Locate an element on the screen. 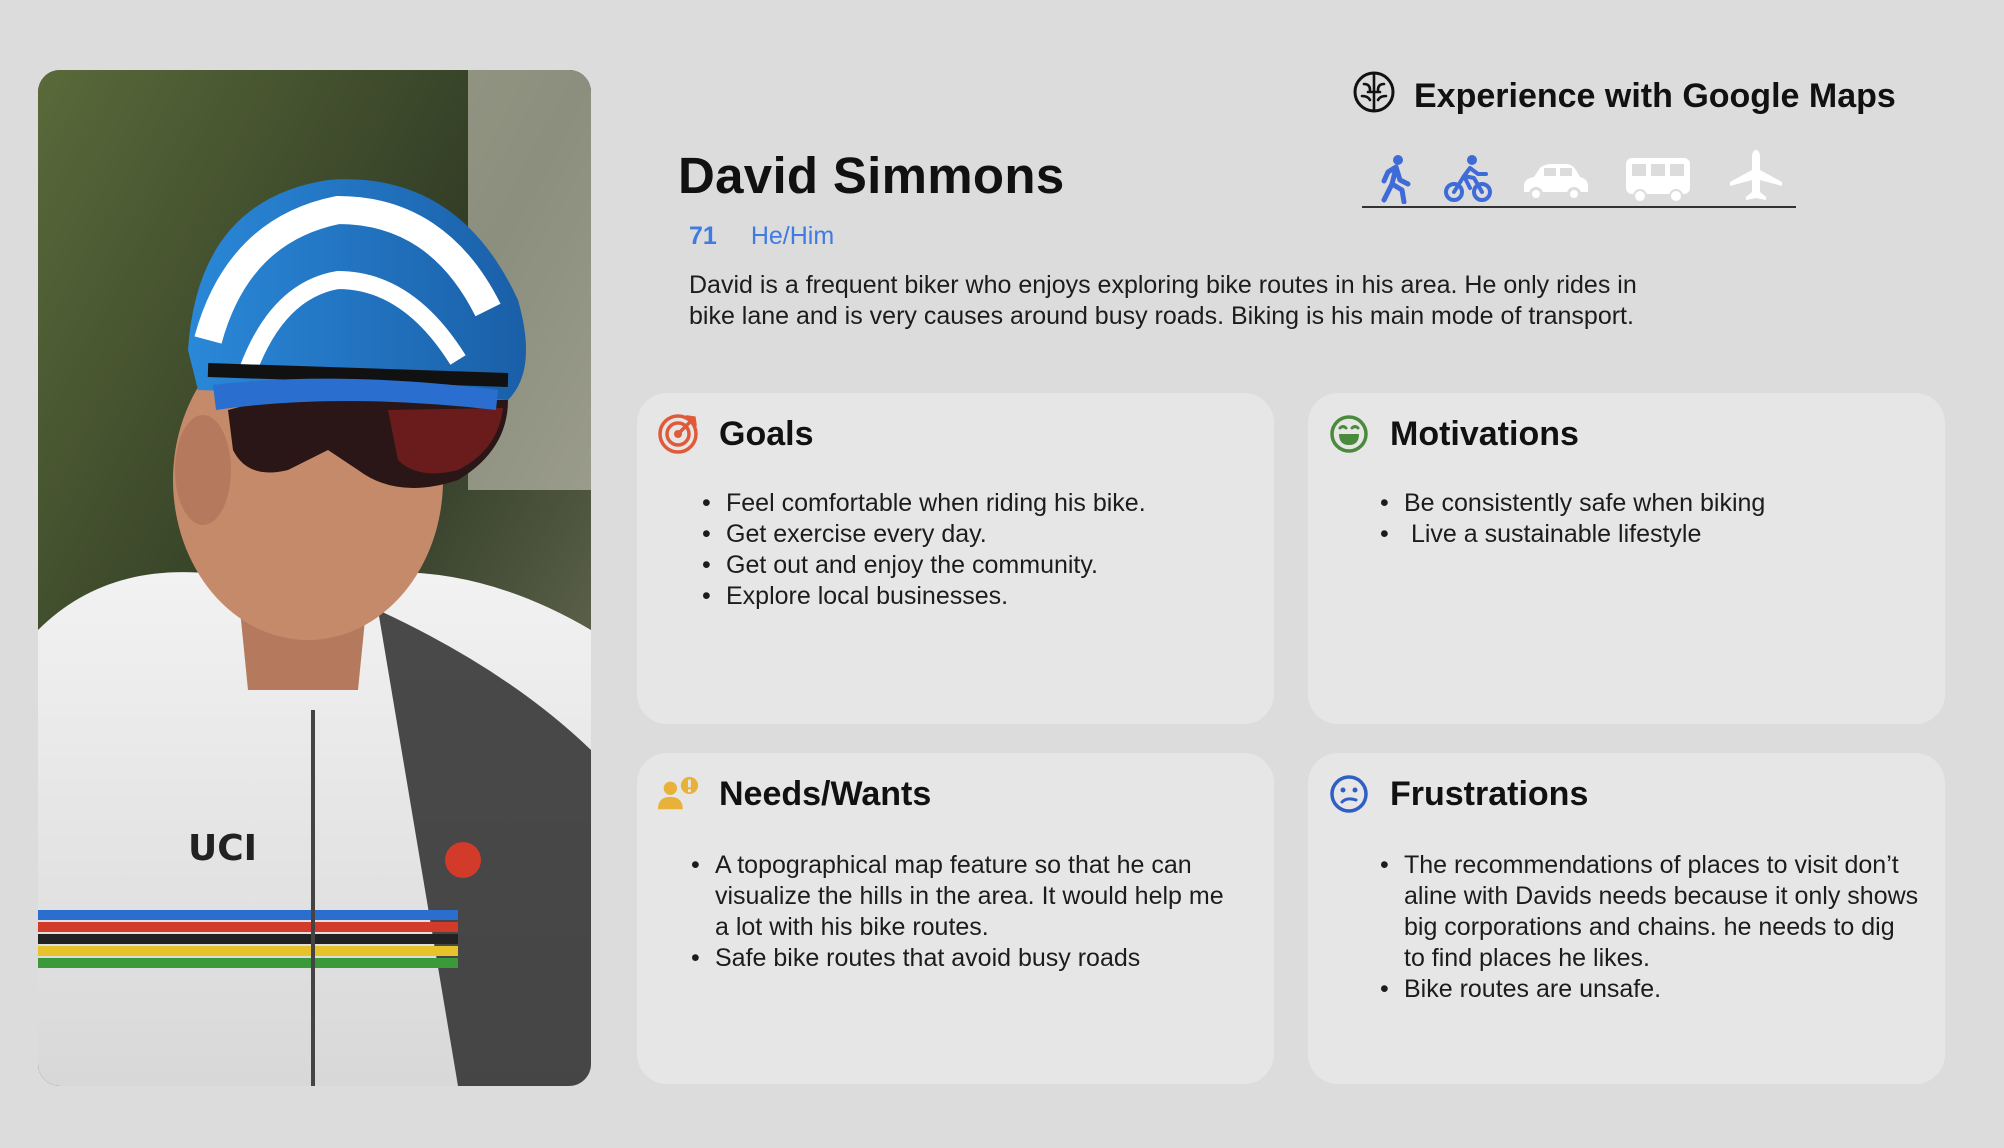 The width and height of the screenshot is (2004, 1148). frustrations-title: Frustrations is located at coordinates (1489, 793).